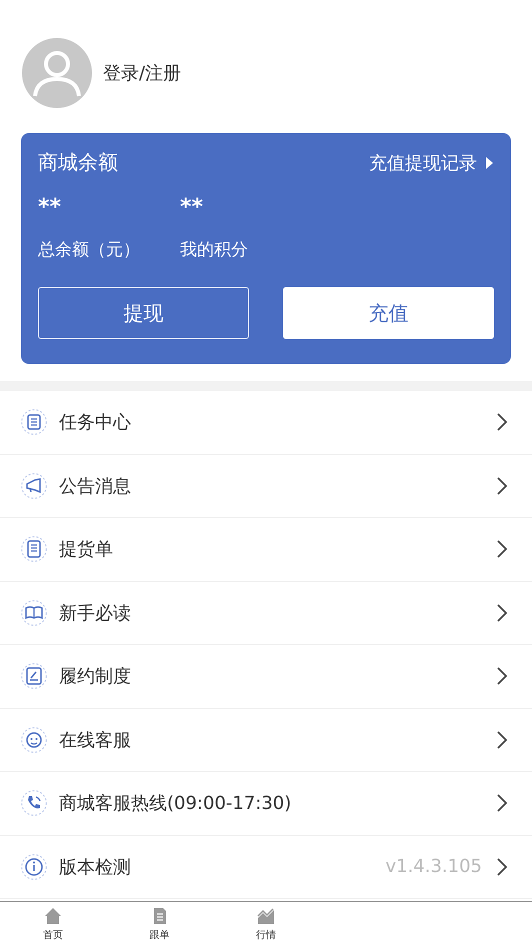 The width and height of the screenshot is (532, 946). I want to click on tab: 首页, so click(53, 924).